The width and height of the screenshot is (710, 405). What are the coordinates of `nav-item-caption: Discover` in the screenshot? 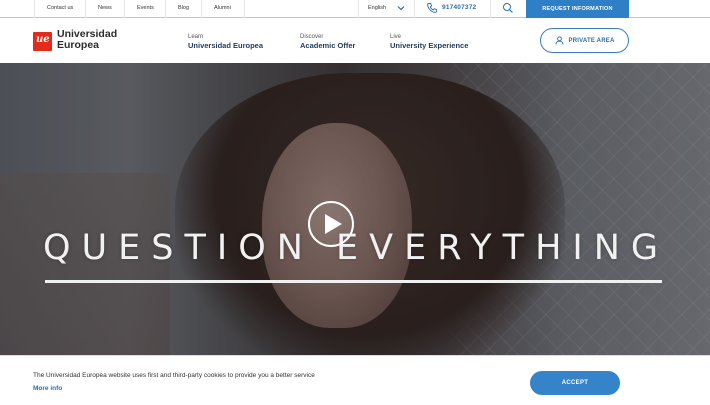 It's located at (312, 37).